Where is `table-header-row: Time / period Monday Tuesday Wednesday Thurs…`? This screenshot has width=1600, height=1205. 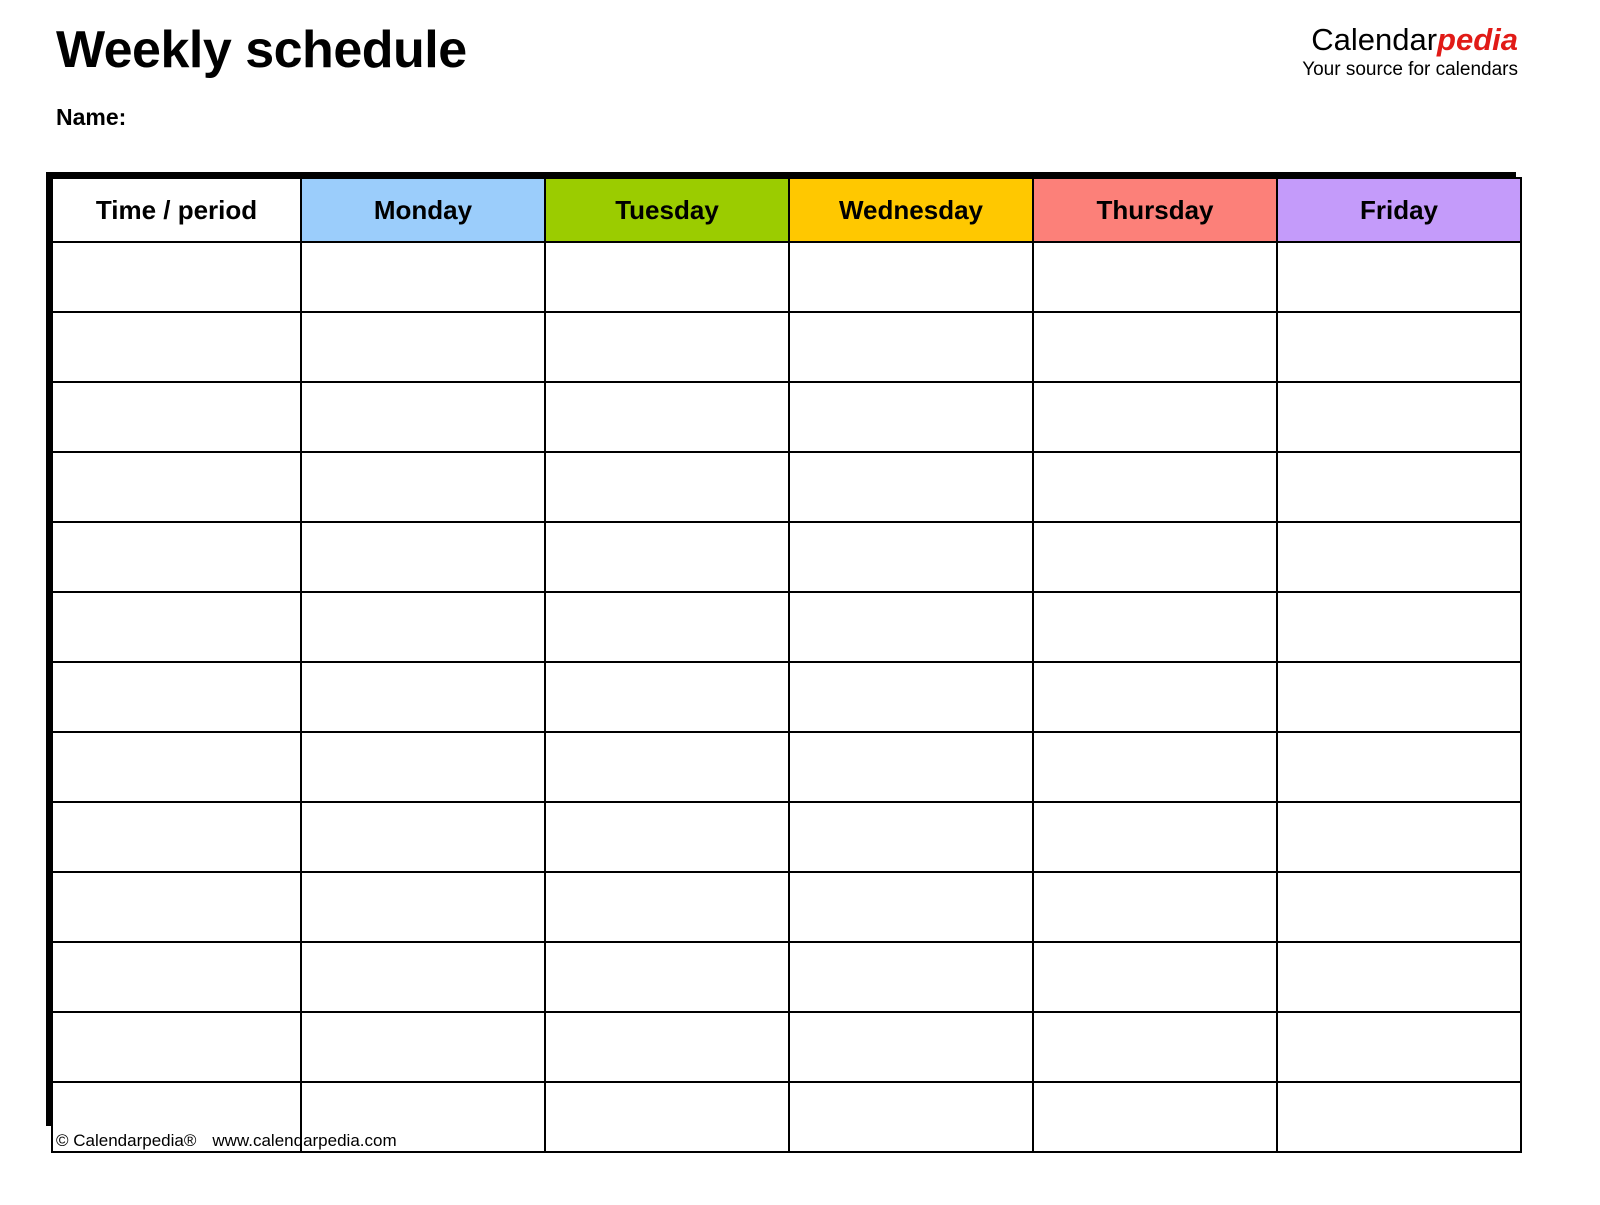
table-header-row: Time / period Monday Tuesday Wednesday Thurs… is located at coordinates (786, 210).